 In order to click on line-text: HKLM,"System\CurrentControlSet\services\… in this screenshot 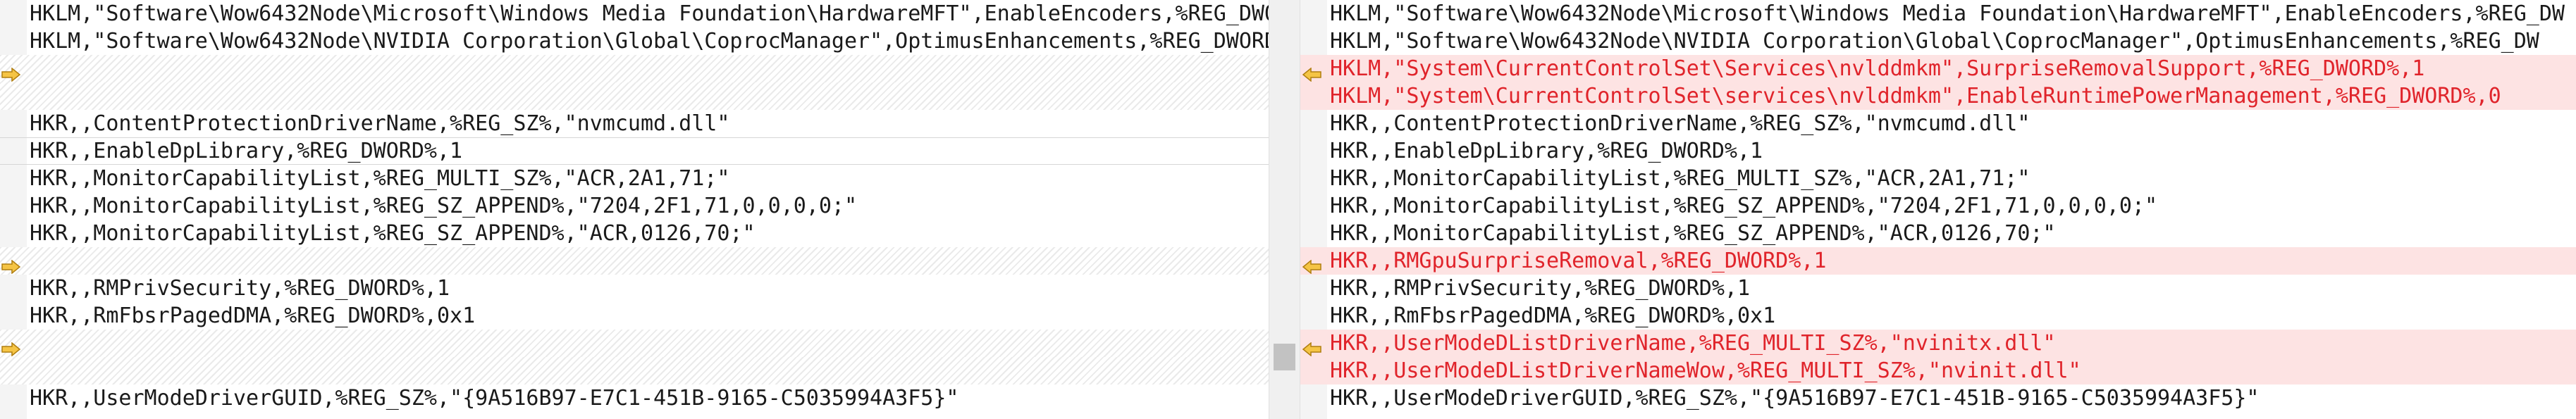, I will do `click(1915, 96)`.